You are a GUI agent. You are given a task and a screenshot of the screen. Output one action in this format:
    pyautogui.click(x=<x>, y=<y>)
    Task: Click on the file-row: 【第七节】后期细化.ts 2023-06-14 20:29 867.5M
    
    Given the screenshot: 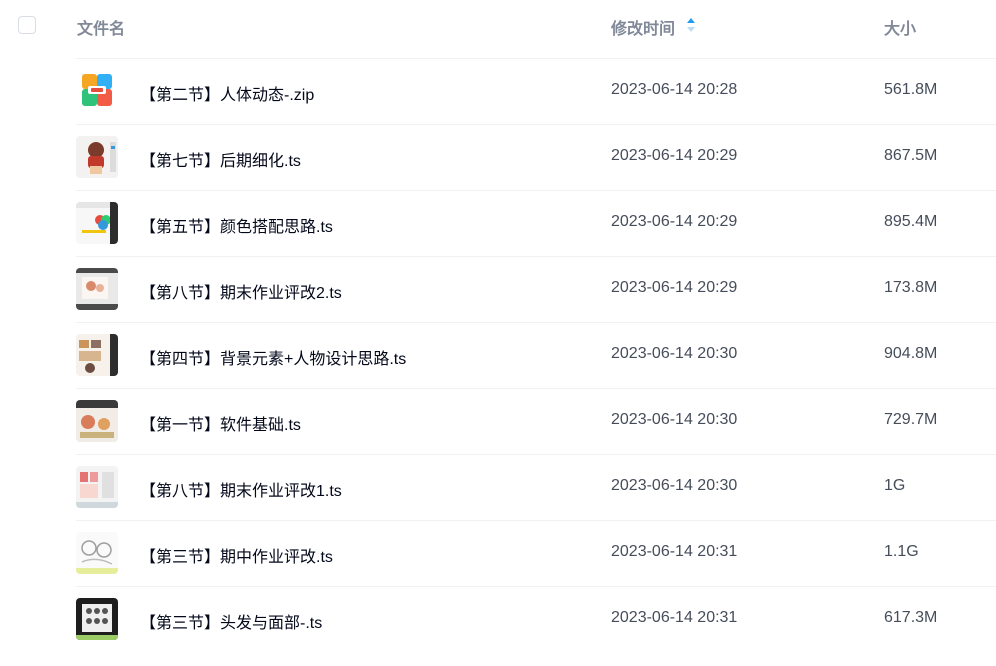 What is the action you would take?
    pyautogui.click(x=498, y=157)
    